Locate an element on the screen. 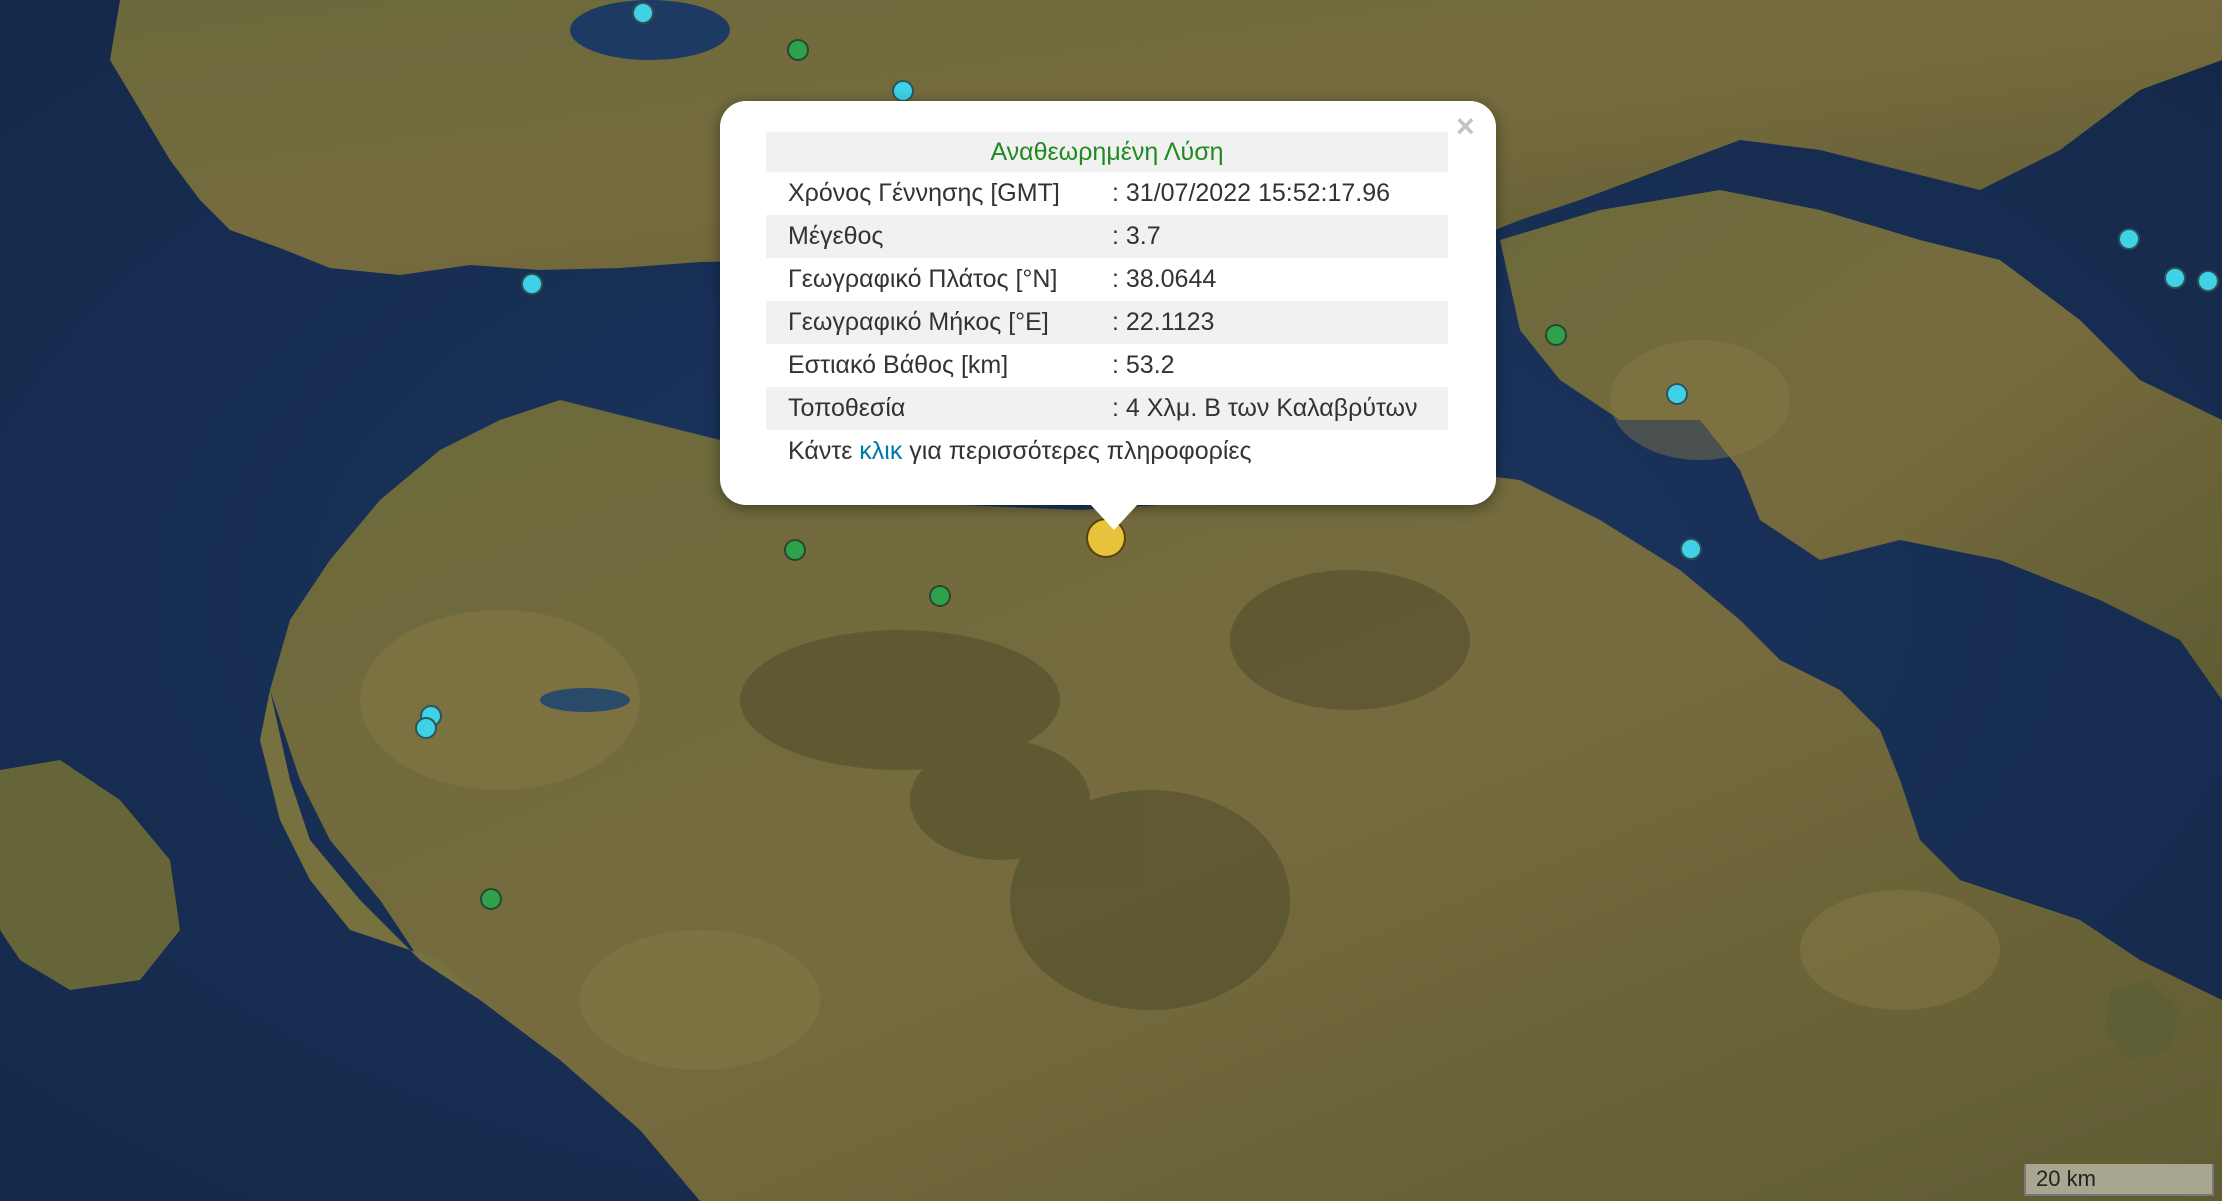 The image size is (2222, 1201). detail-row-location: Τοποθεσία : 4 Χλμ. Β των Καλαβρύτων is located at coordinates (1107, 408).